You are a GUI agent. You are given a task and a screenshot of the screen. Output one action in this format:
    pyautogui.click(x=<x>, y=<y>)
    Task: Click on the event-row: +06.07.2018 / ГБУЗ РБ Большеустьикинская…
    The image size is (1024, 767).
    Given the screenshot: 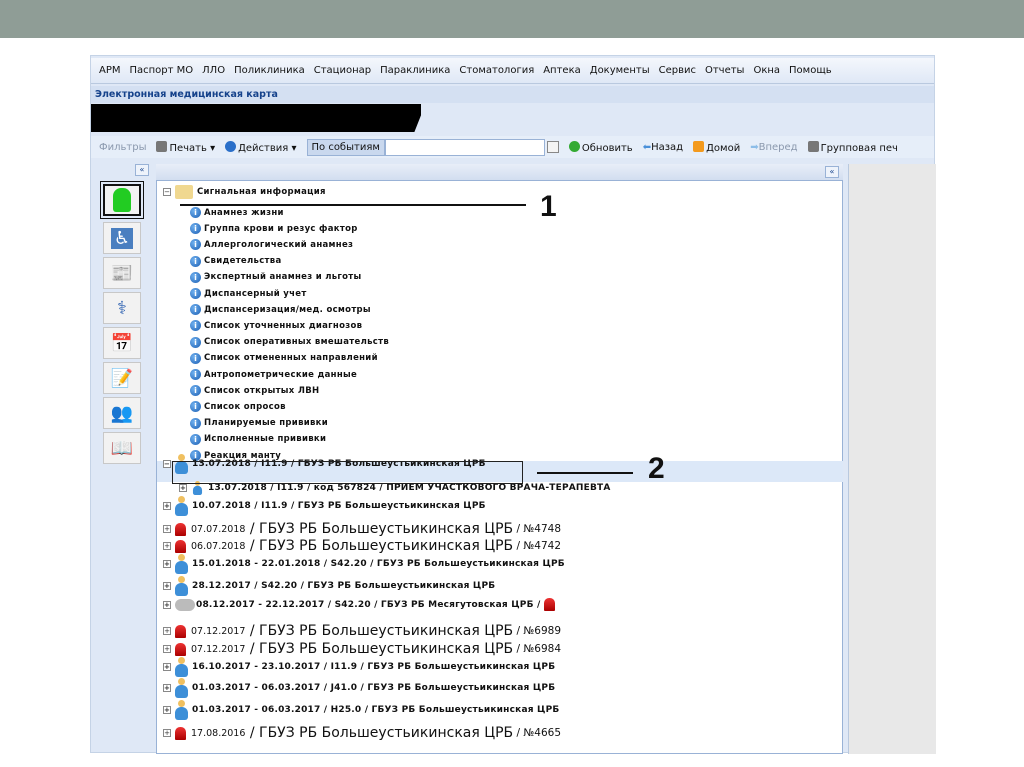 What is the action you would take?
    pyautogui.click(x=362, y=546)
    